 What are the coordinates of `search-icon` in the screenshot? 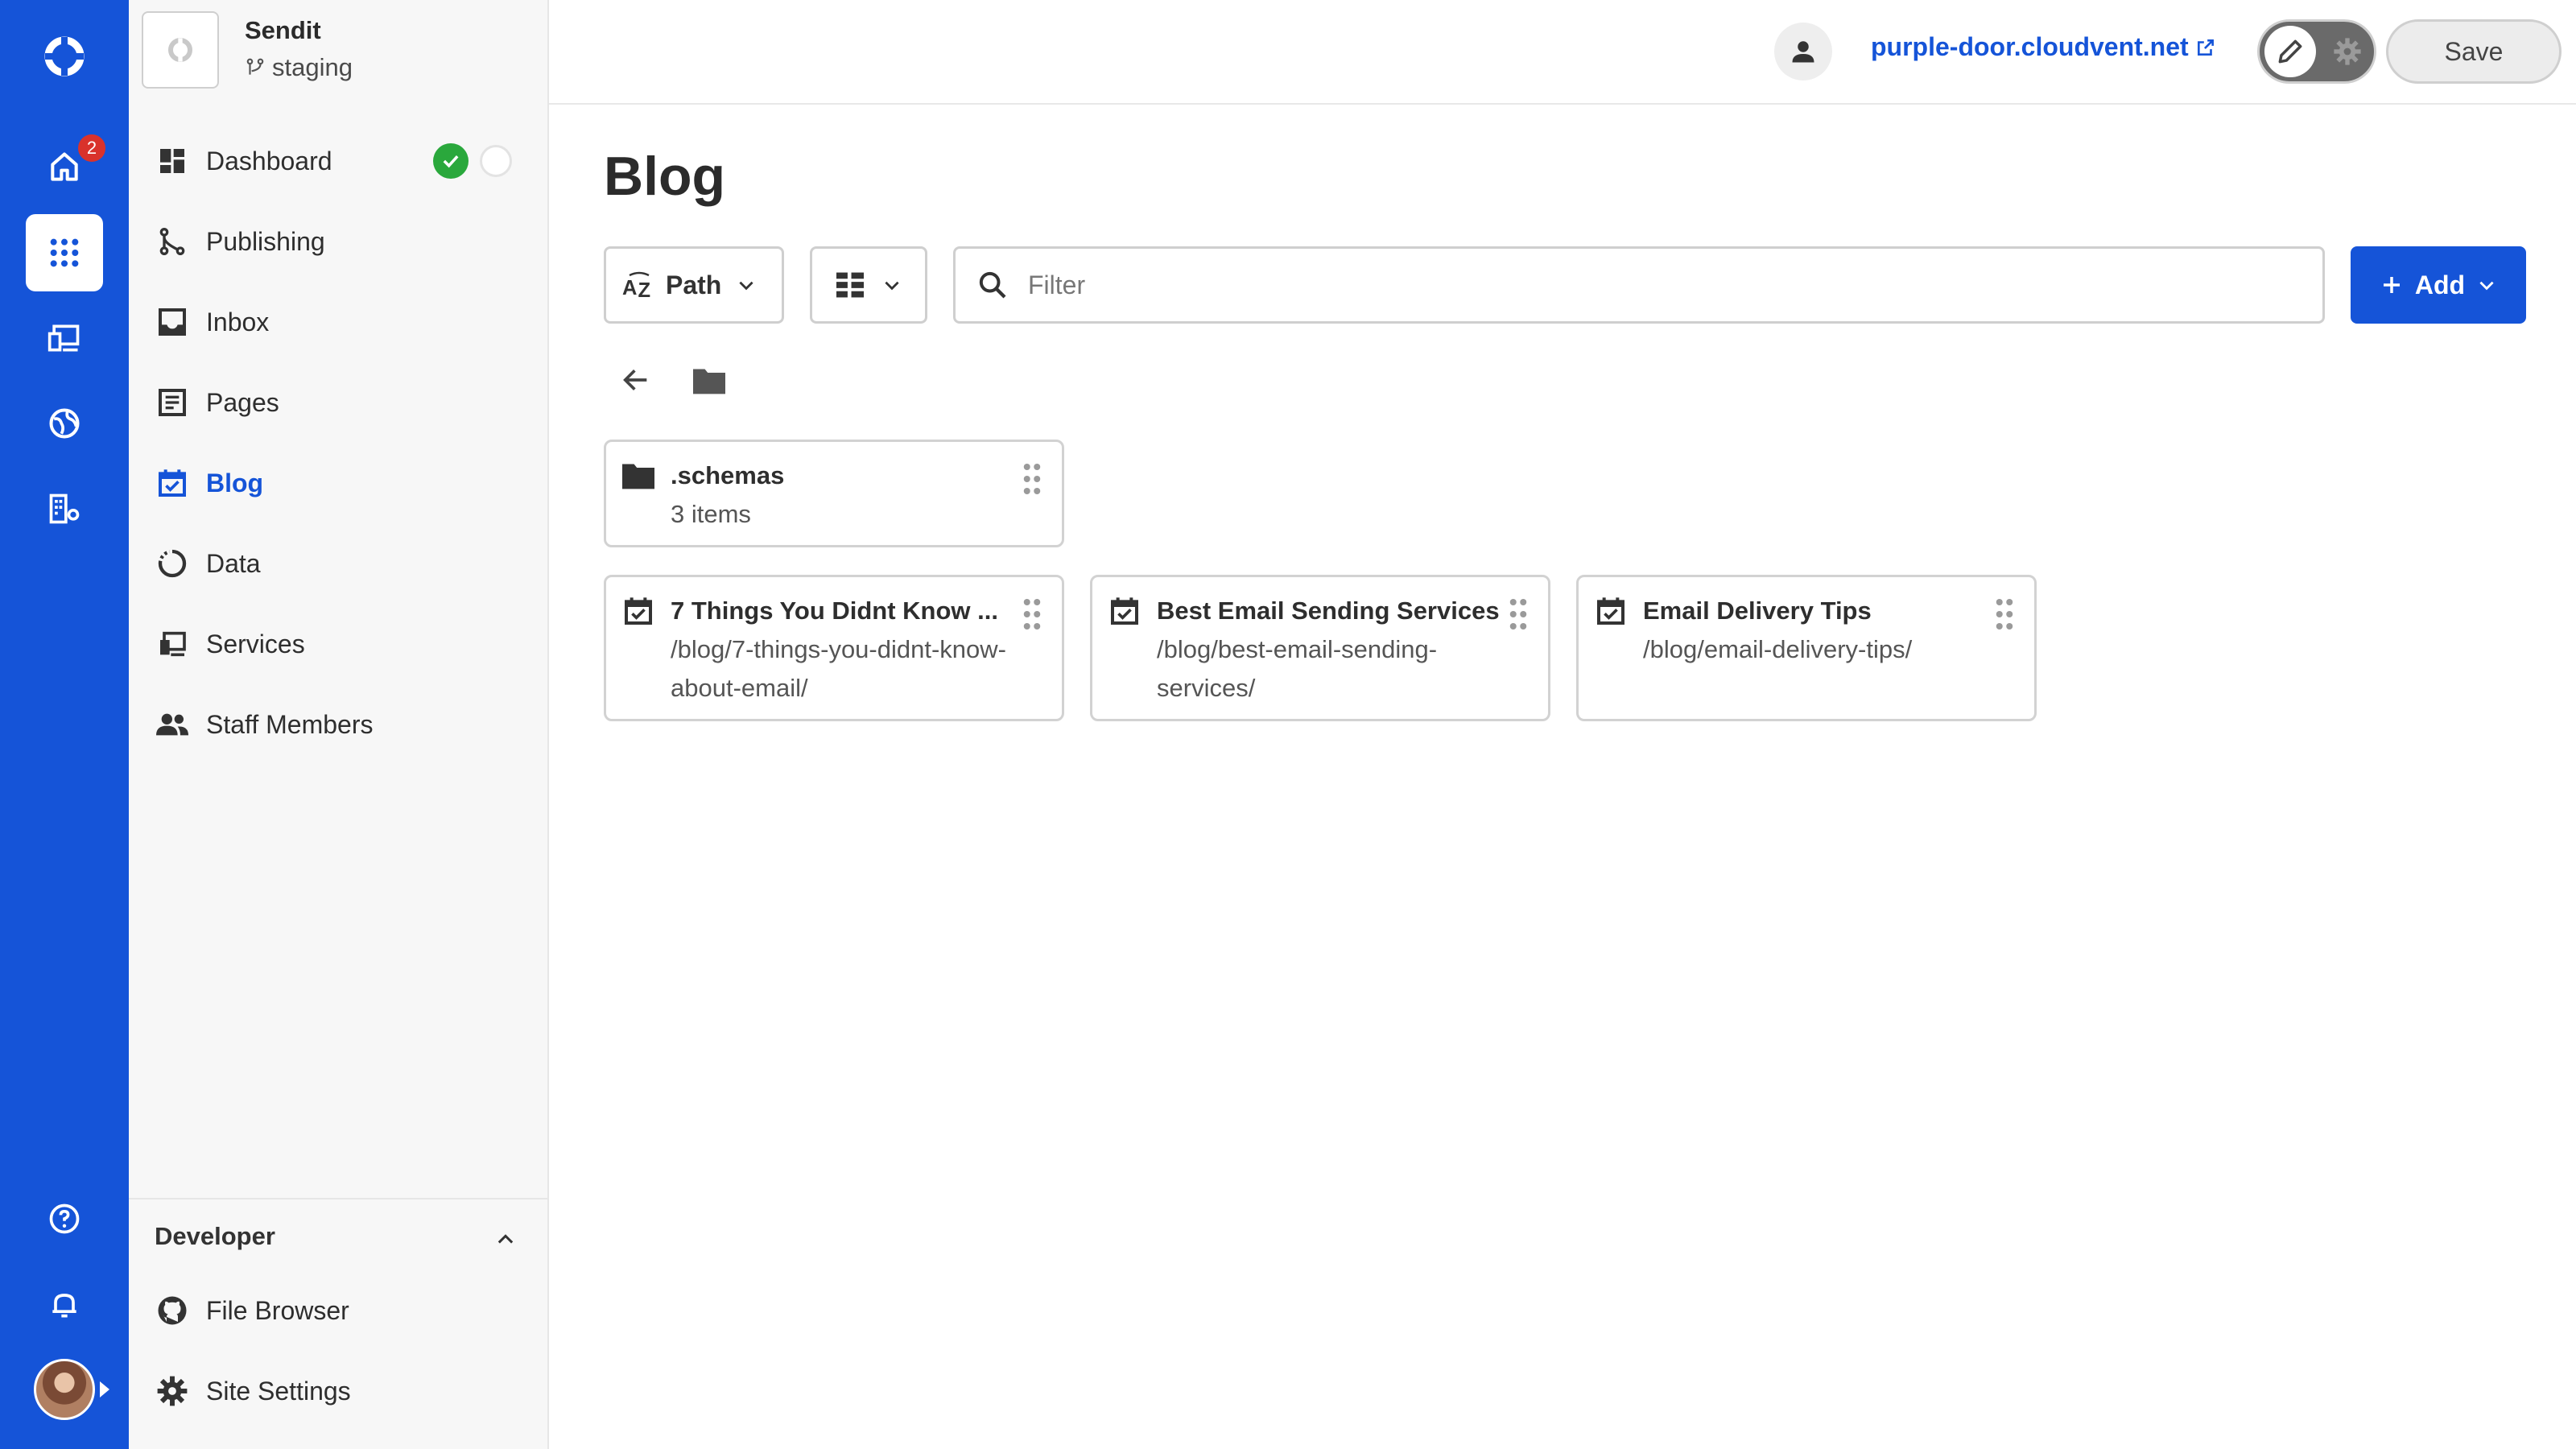 It's located at (992, 285).